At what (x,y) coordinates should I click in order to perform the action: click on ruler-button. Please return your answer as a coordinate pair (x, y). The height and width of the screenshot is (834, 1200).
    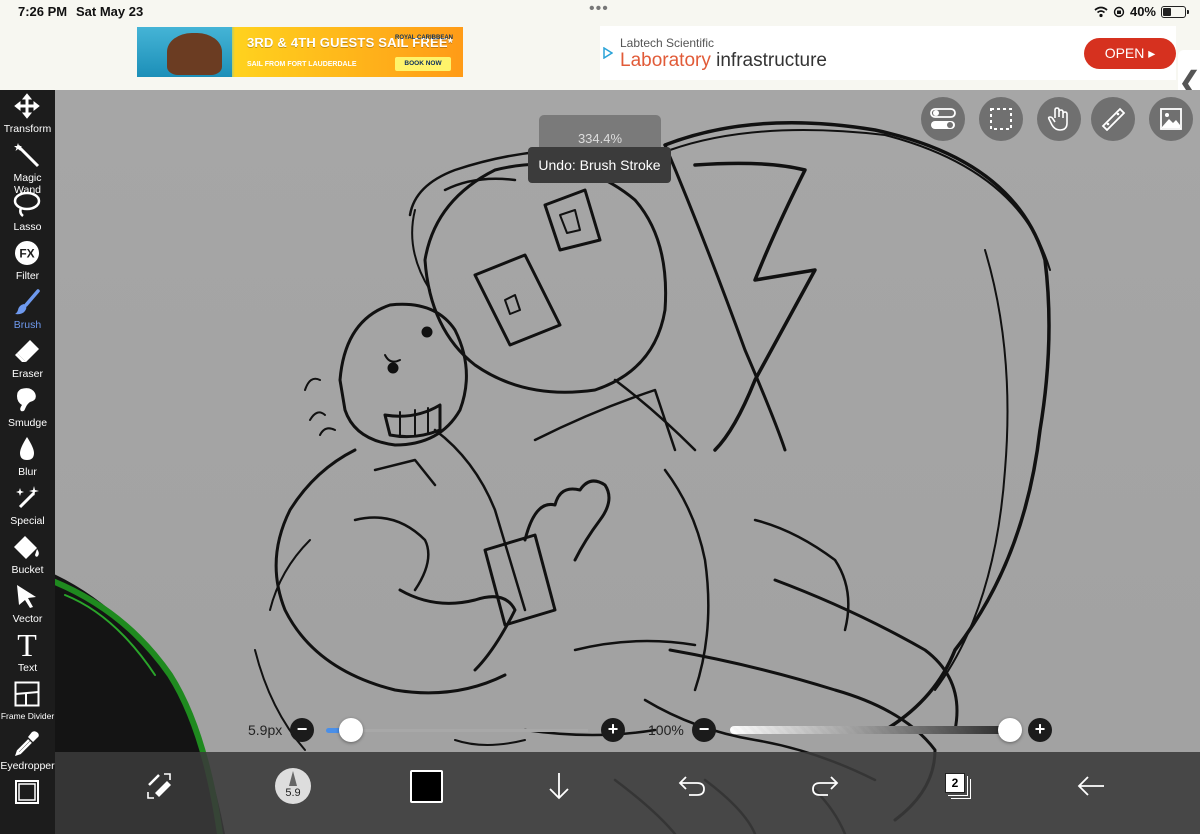
    Looking at the image, I should click on (1113, 119).